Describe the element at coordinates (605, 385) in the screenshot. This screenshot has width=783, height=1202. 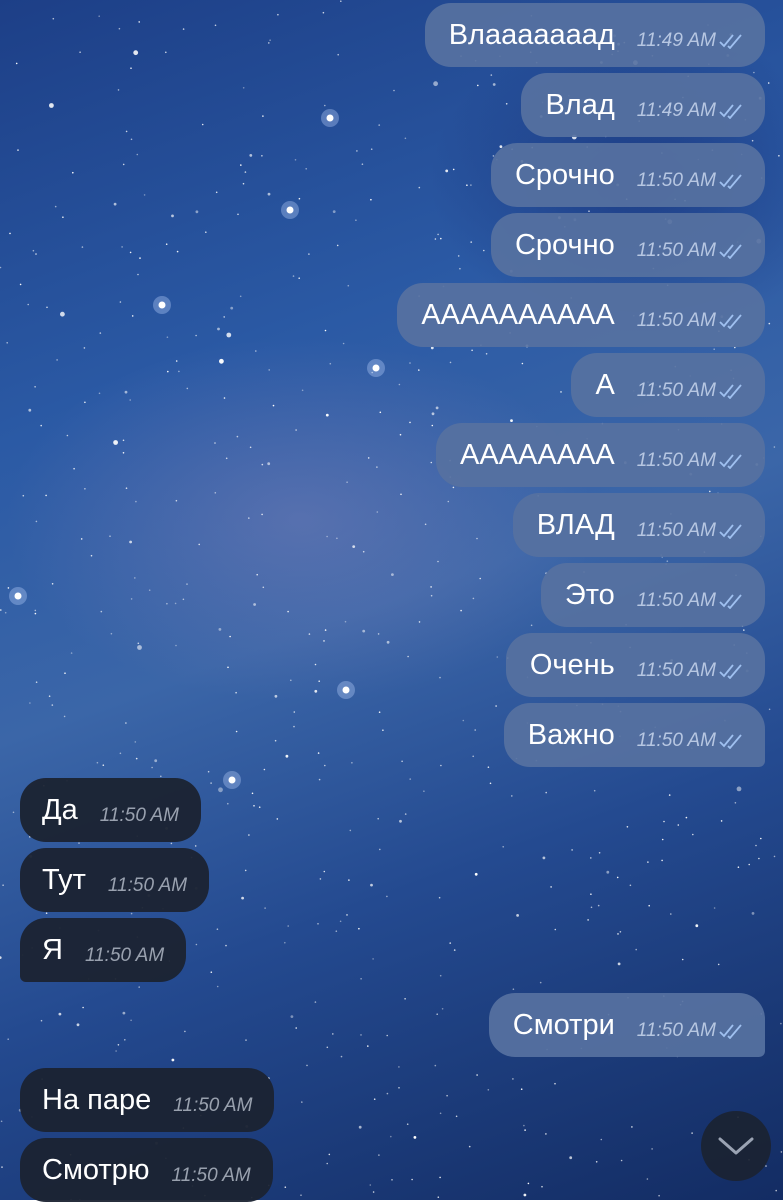
I see `message-text: А` at that location.